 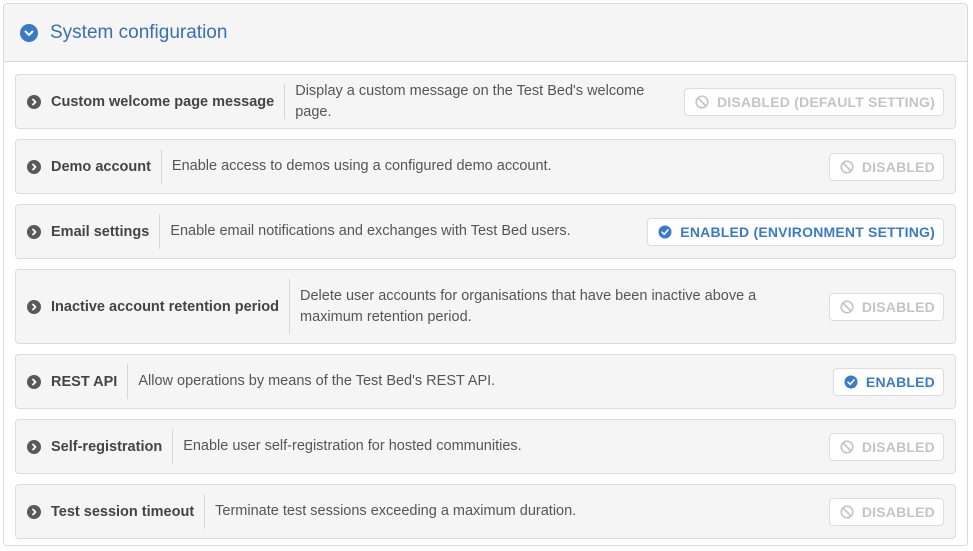 What do you see at coordinates (163, 101) in the screenshot?
I see `setting-title: Custom welcome page message` at bounding box center [163, 101].